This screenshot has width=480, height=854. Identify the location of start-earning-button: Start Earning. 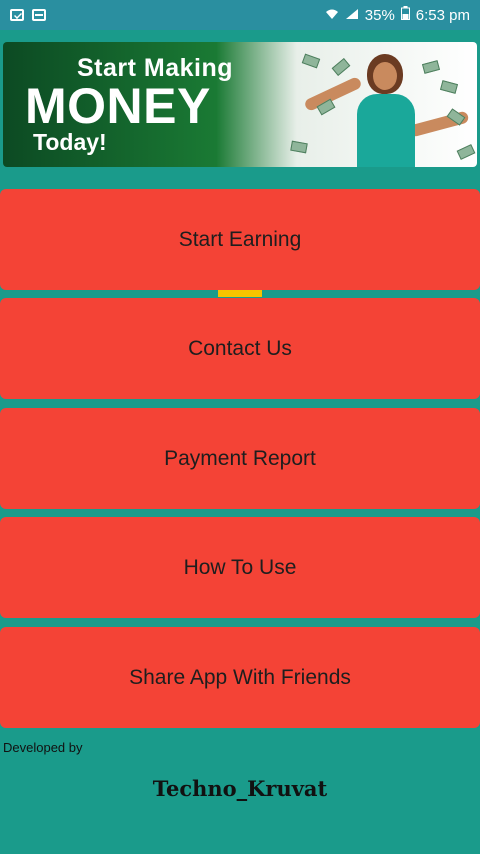
(240, 239).